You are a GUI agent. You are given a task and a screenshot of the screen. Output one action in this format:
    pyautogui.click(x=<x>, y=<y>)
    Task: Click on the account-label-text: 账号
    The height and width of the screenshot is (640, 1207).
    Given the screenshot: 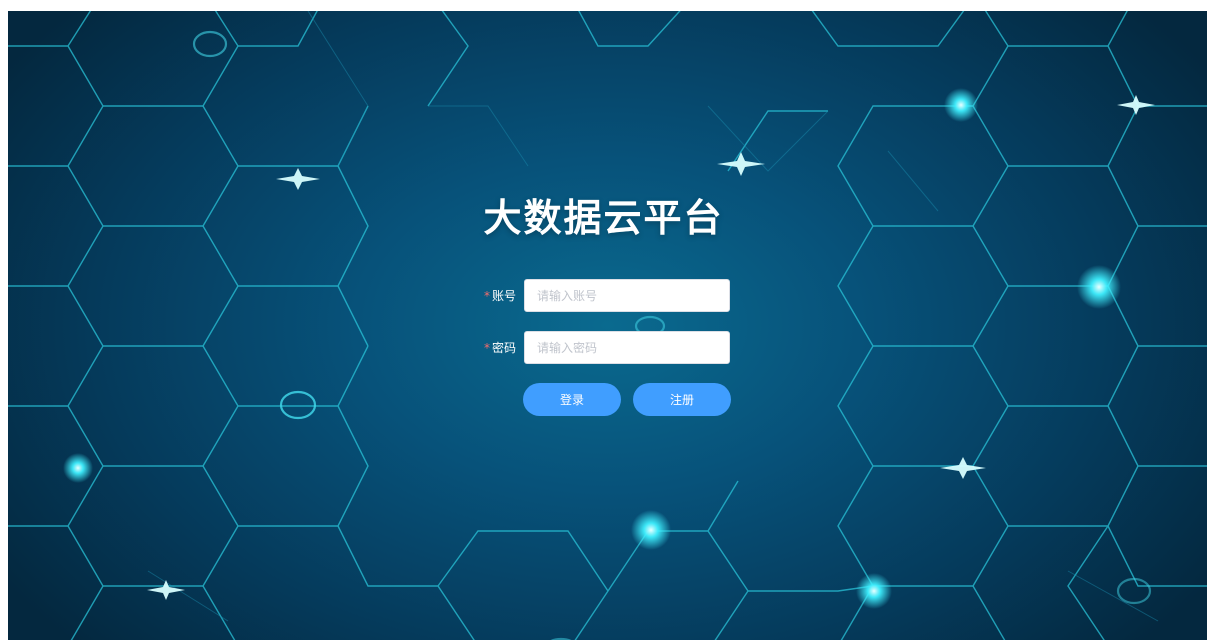 What is the action you would take?
    pyautogui.click(x=504, y=296)
    